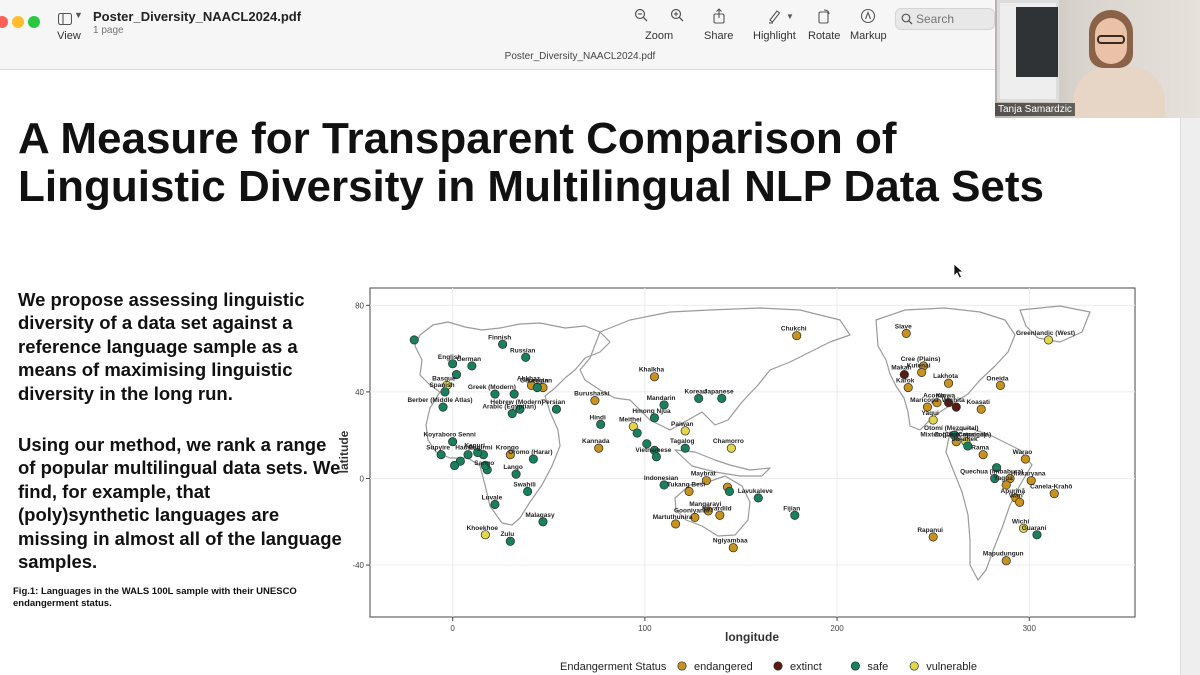 Image resolution: width=1200 pixels, height=675 pixels. I want to click on x-tick-label: 100, so click(645, 628).